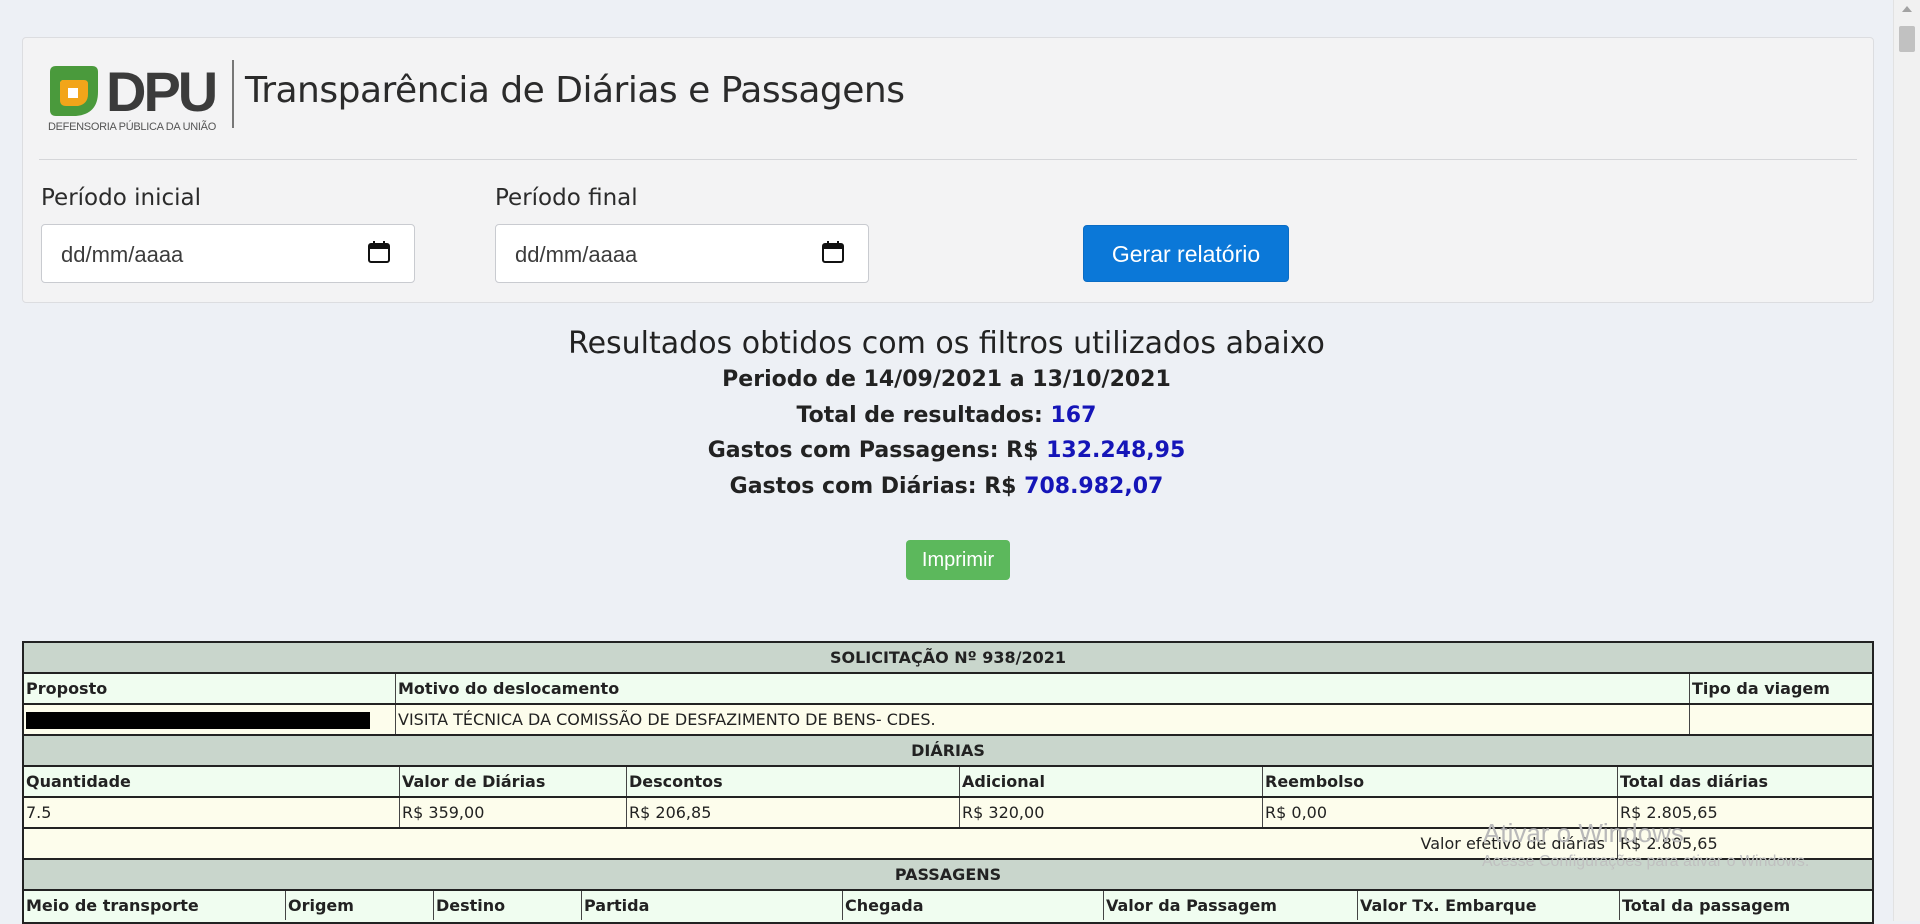 This screenshot has width=1920, height=924. Describe the element at coordinates (1073, 415) in the screenshot. I see `results-total-value: 167` at that location.